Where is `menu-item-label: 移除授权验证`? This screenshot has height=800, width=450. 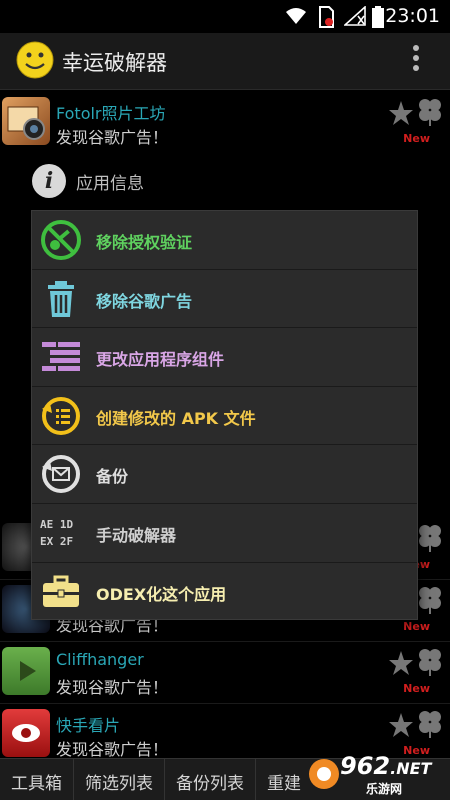 menu-item-label: 移除授权验证 is located at coordinates (144, 242).